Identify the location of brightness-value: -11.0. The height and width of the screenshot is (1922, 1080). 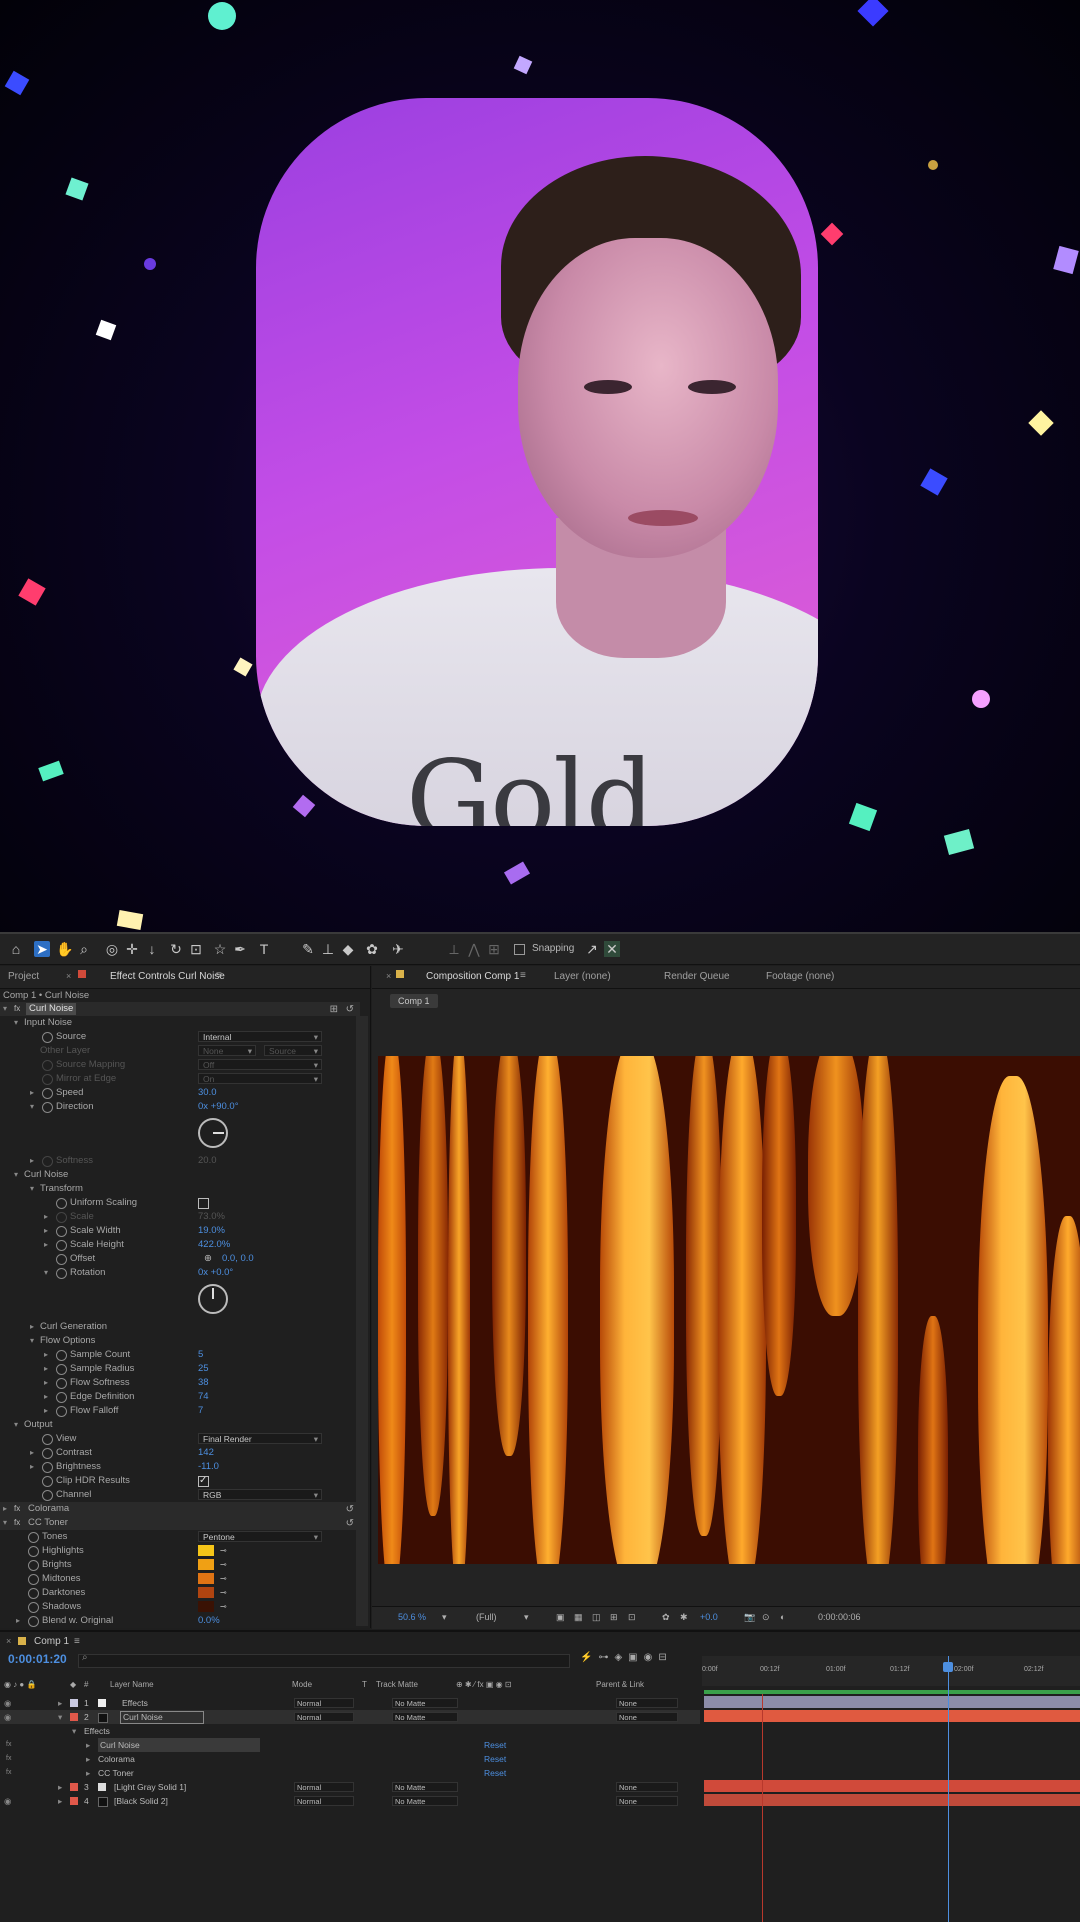
(208, 1467).